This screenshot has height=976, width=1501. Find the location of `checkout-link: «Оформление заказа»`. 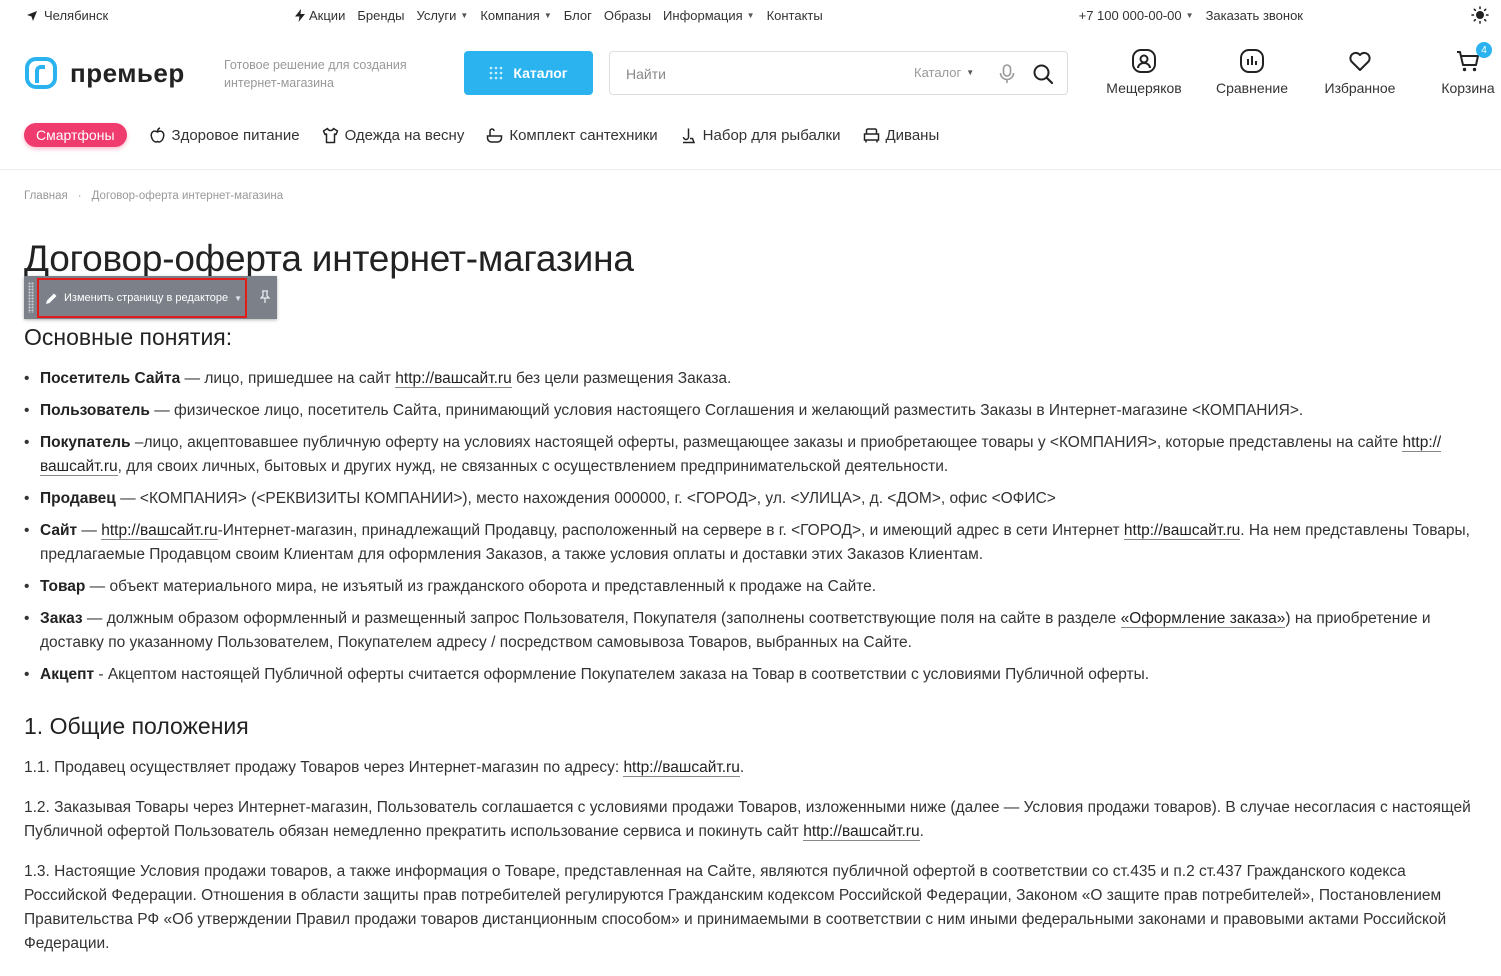

checkout-link: «Оформление заказа» is located at coordinates (1203, 619).